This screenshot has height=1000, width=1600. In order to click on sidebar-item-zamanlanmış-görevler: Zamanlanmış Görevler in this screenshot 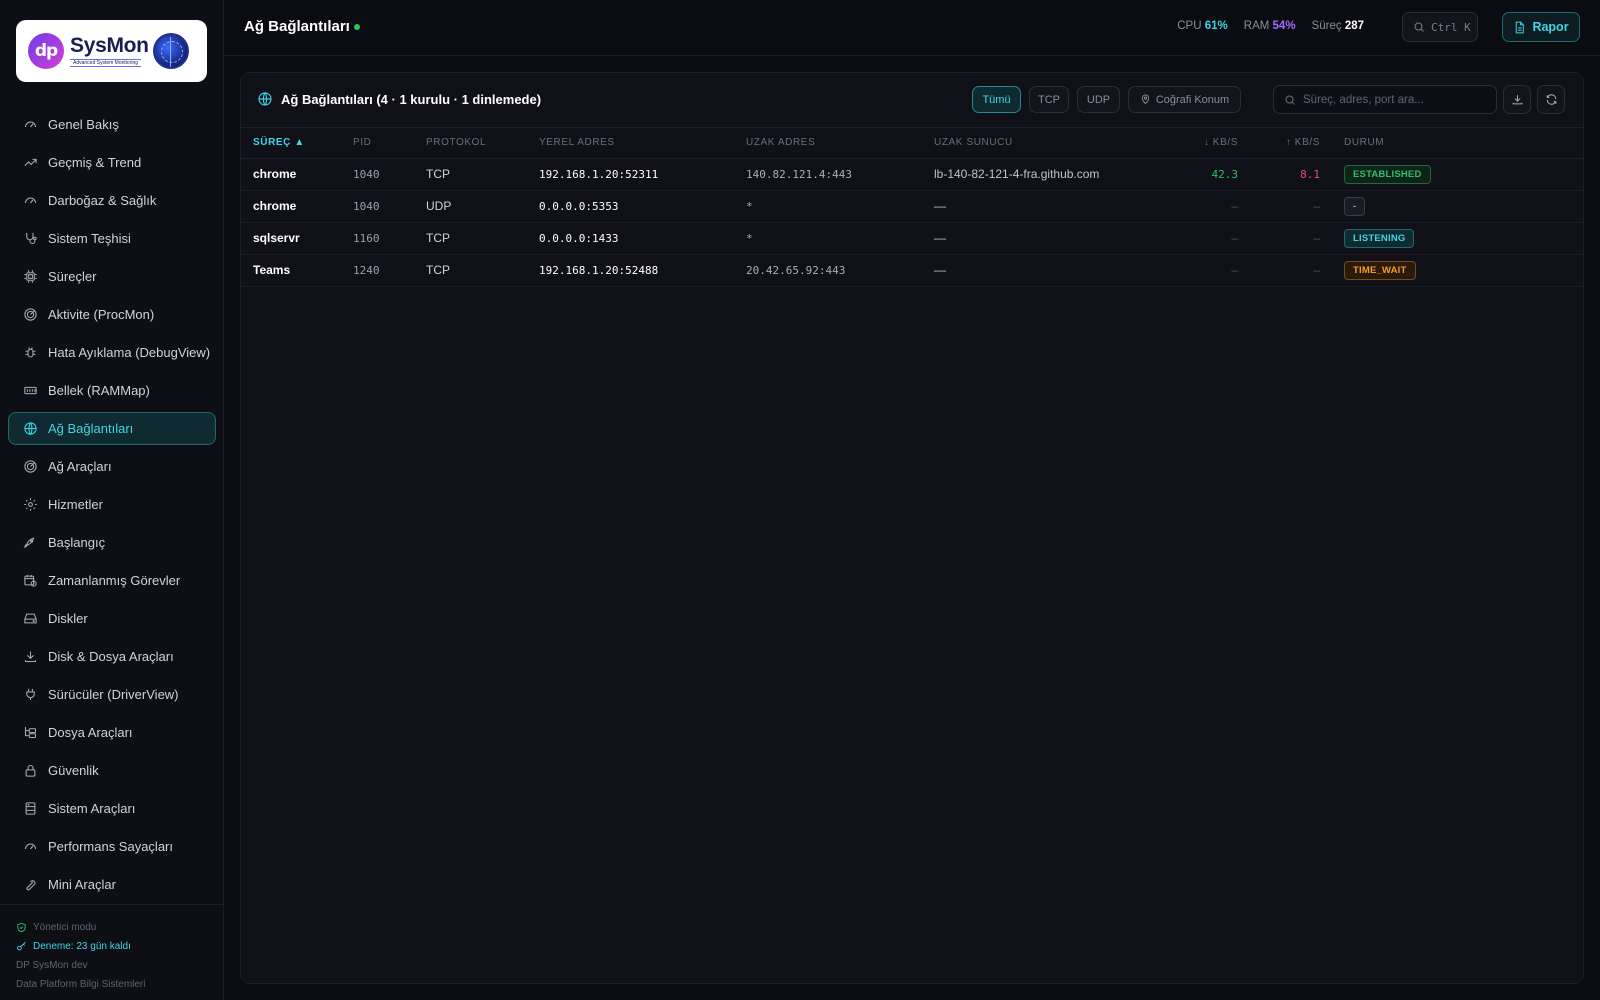, I will do `click(112, 580)`.